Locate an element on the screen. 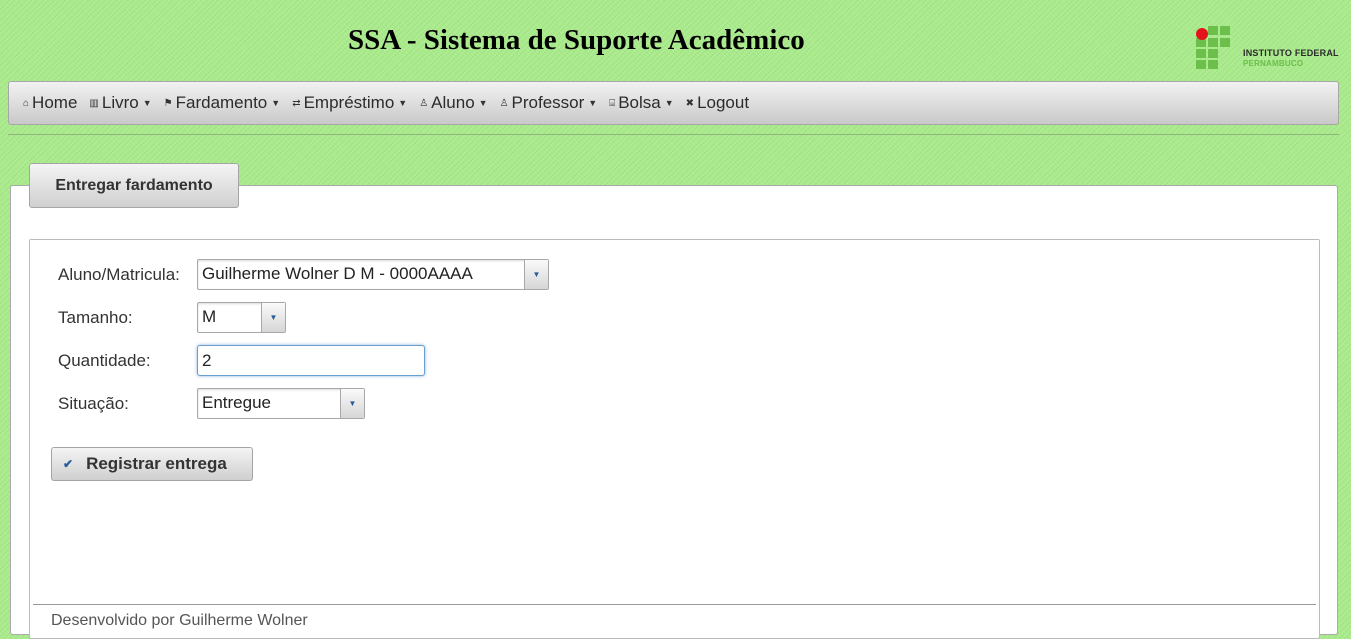  nav-item-label: Empréstimo is located at coordinates (349, 102).